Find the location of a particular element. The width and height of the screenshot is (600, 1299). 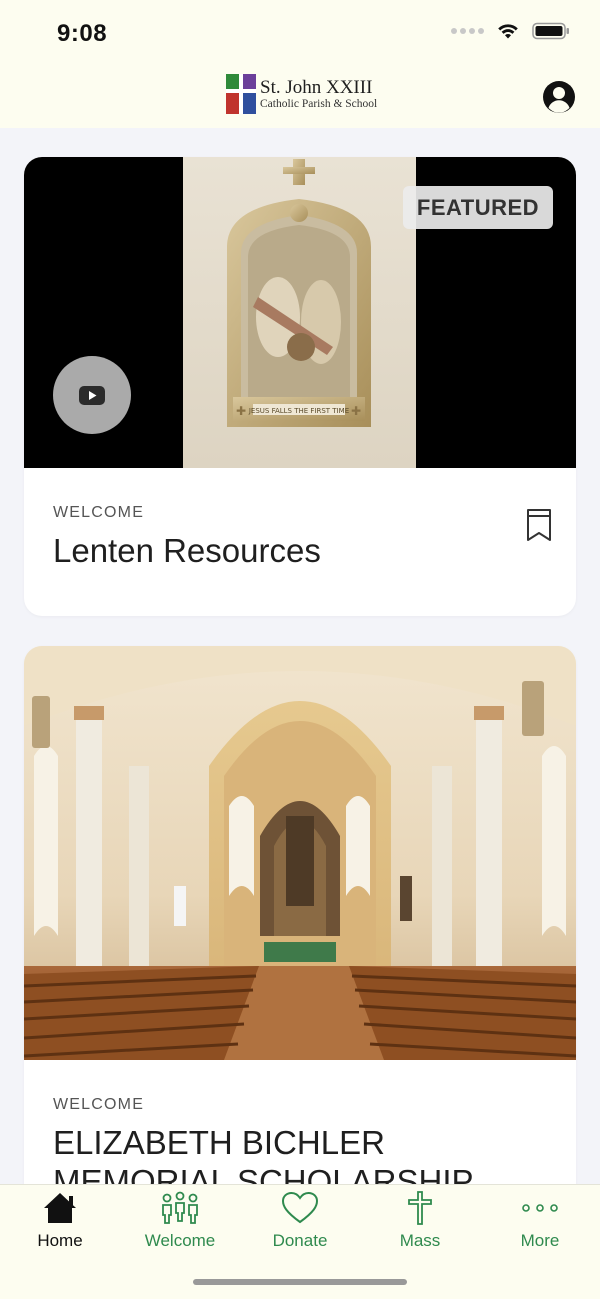

battery-icon is located at coordinates (550, 31).